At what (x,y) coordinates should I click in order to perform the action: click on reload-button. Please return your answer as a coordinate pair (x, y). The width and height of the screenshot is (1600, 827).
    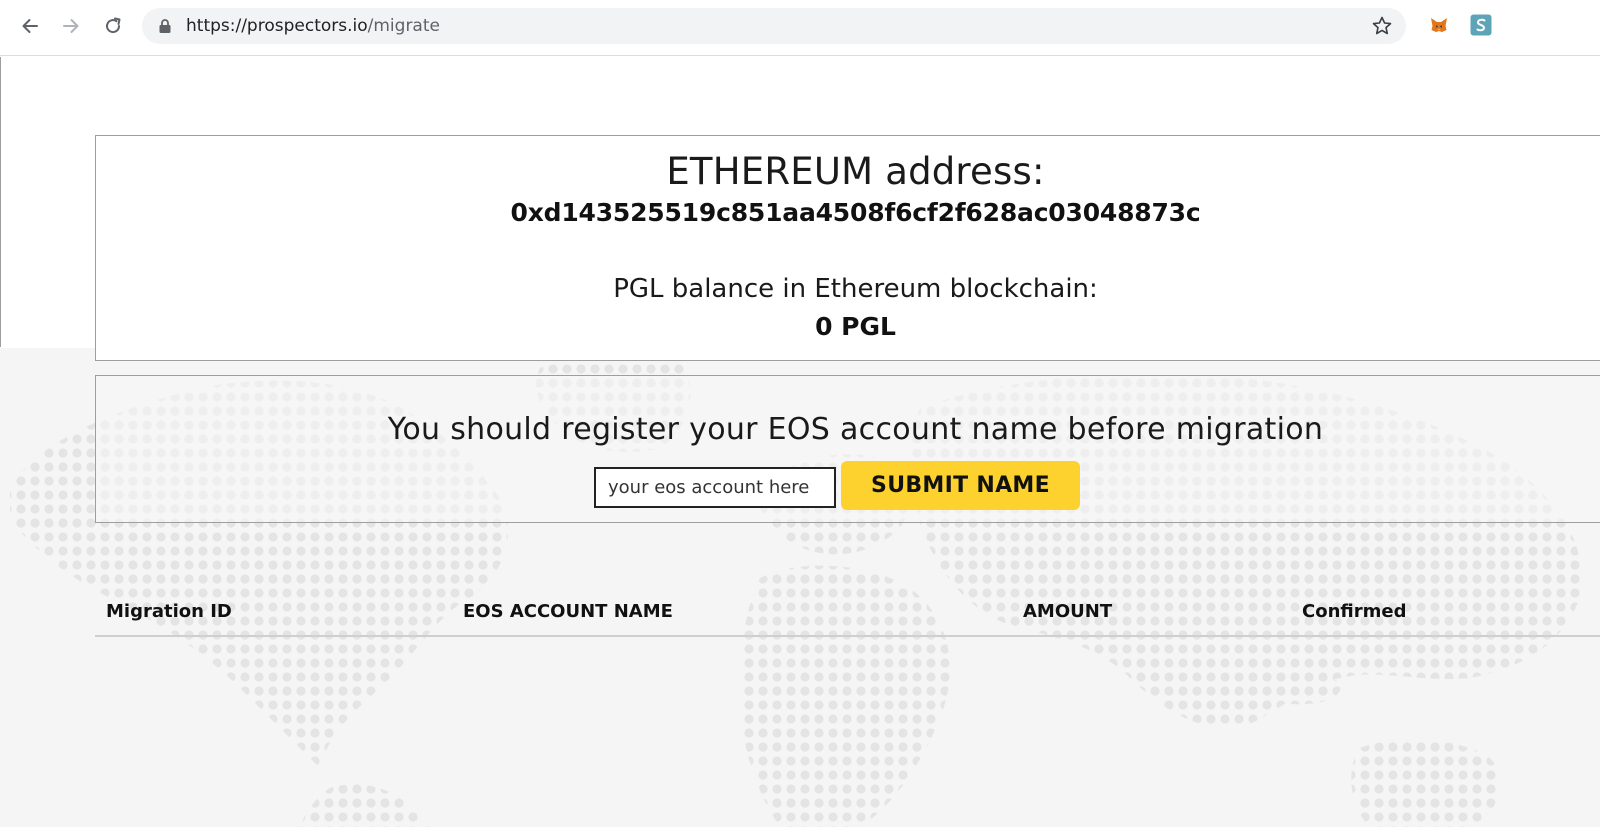
    Looking at the image, I should click on (113, 26).